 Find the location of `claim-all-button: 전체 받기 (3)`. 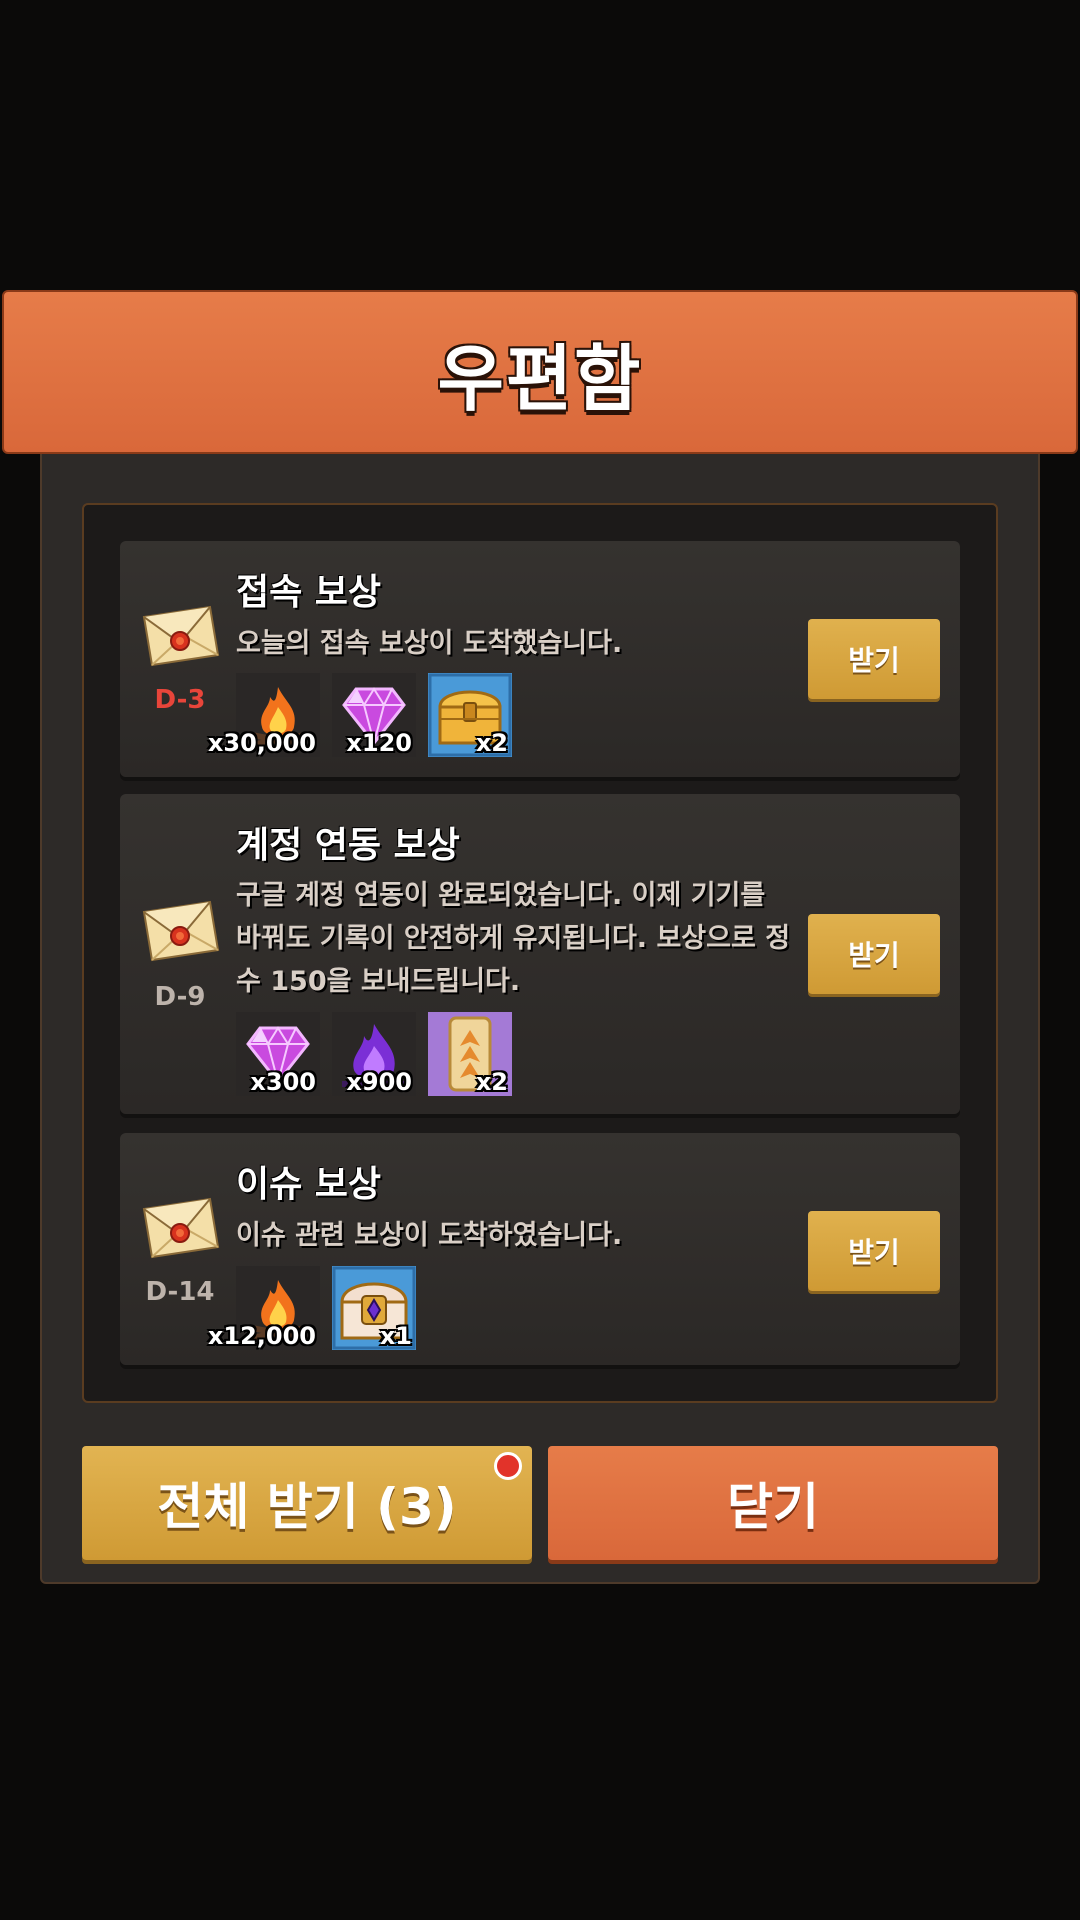

claim-all-button: 전체 받기 (3) is located at coordinates (307, 1503).